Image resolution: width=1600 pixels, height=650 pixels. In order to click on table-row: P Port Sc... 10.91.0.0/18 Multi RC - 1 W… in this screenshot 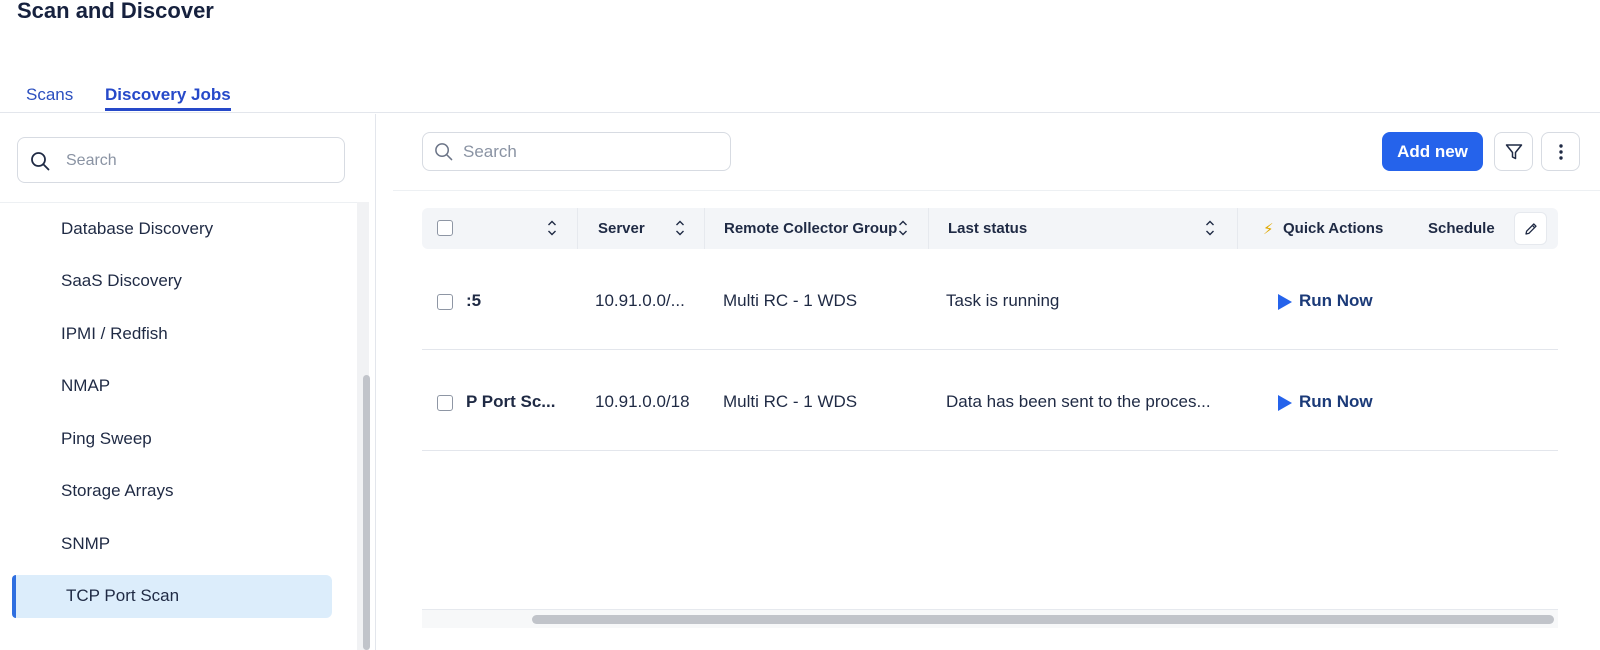, I will do `click(990, 400)`.